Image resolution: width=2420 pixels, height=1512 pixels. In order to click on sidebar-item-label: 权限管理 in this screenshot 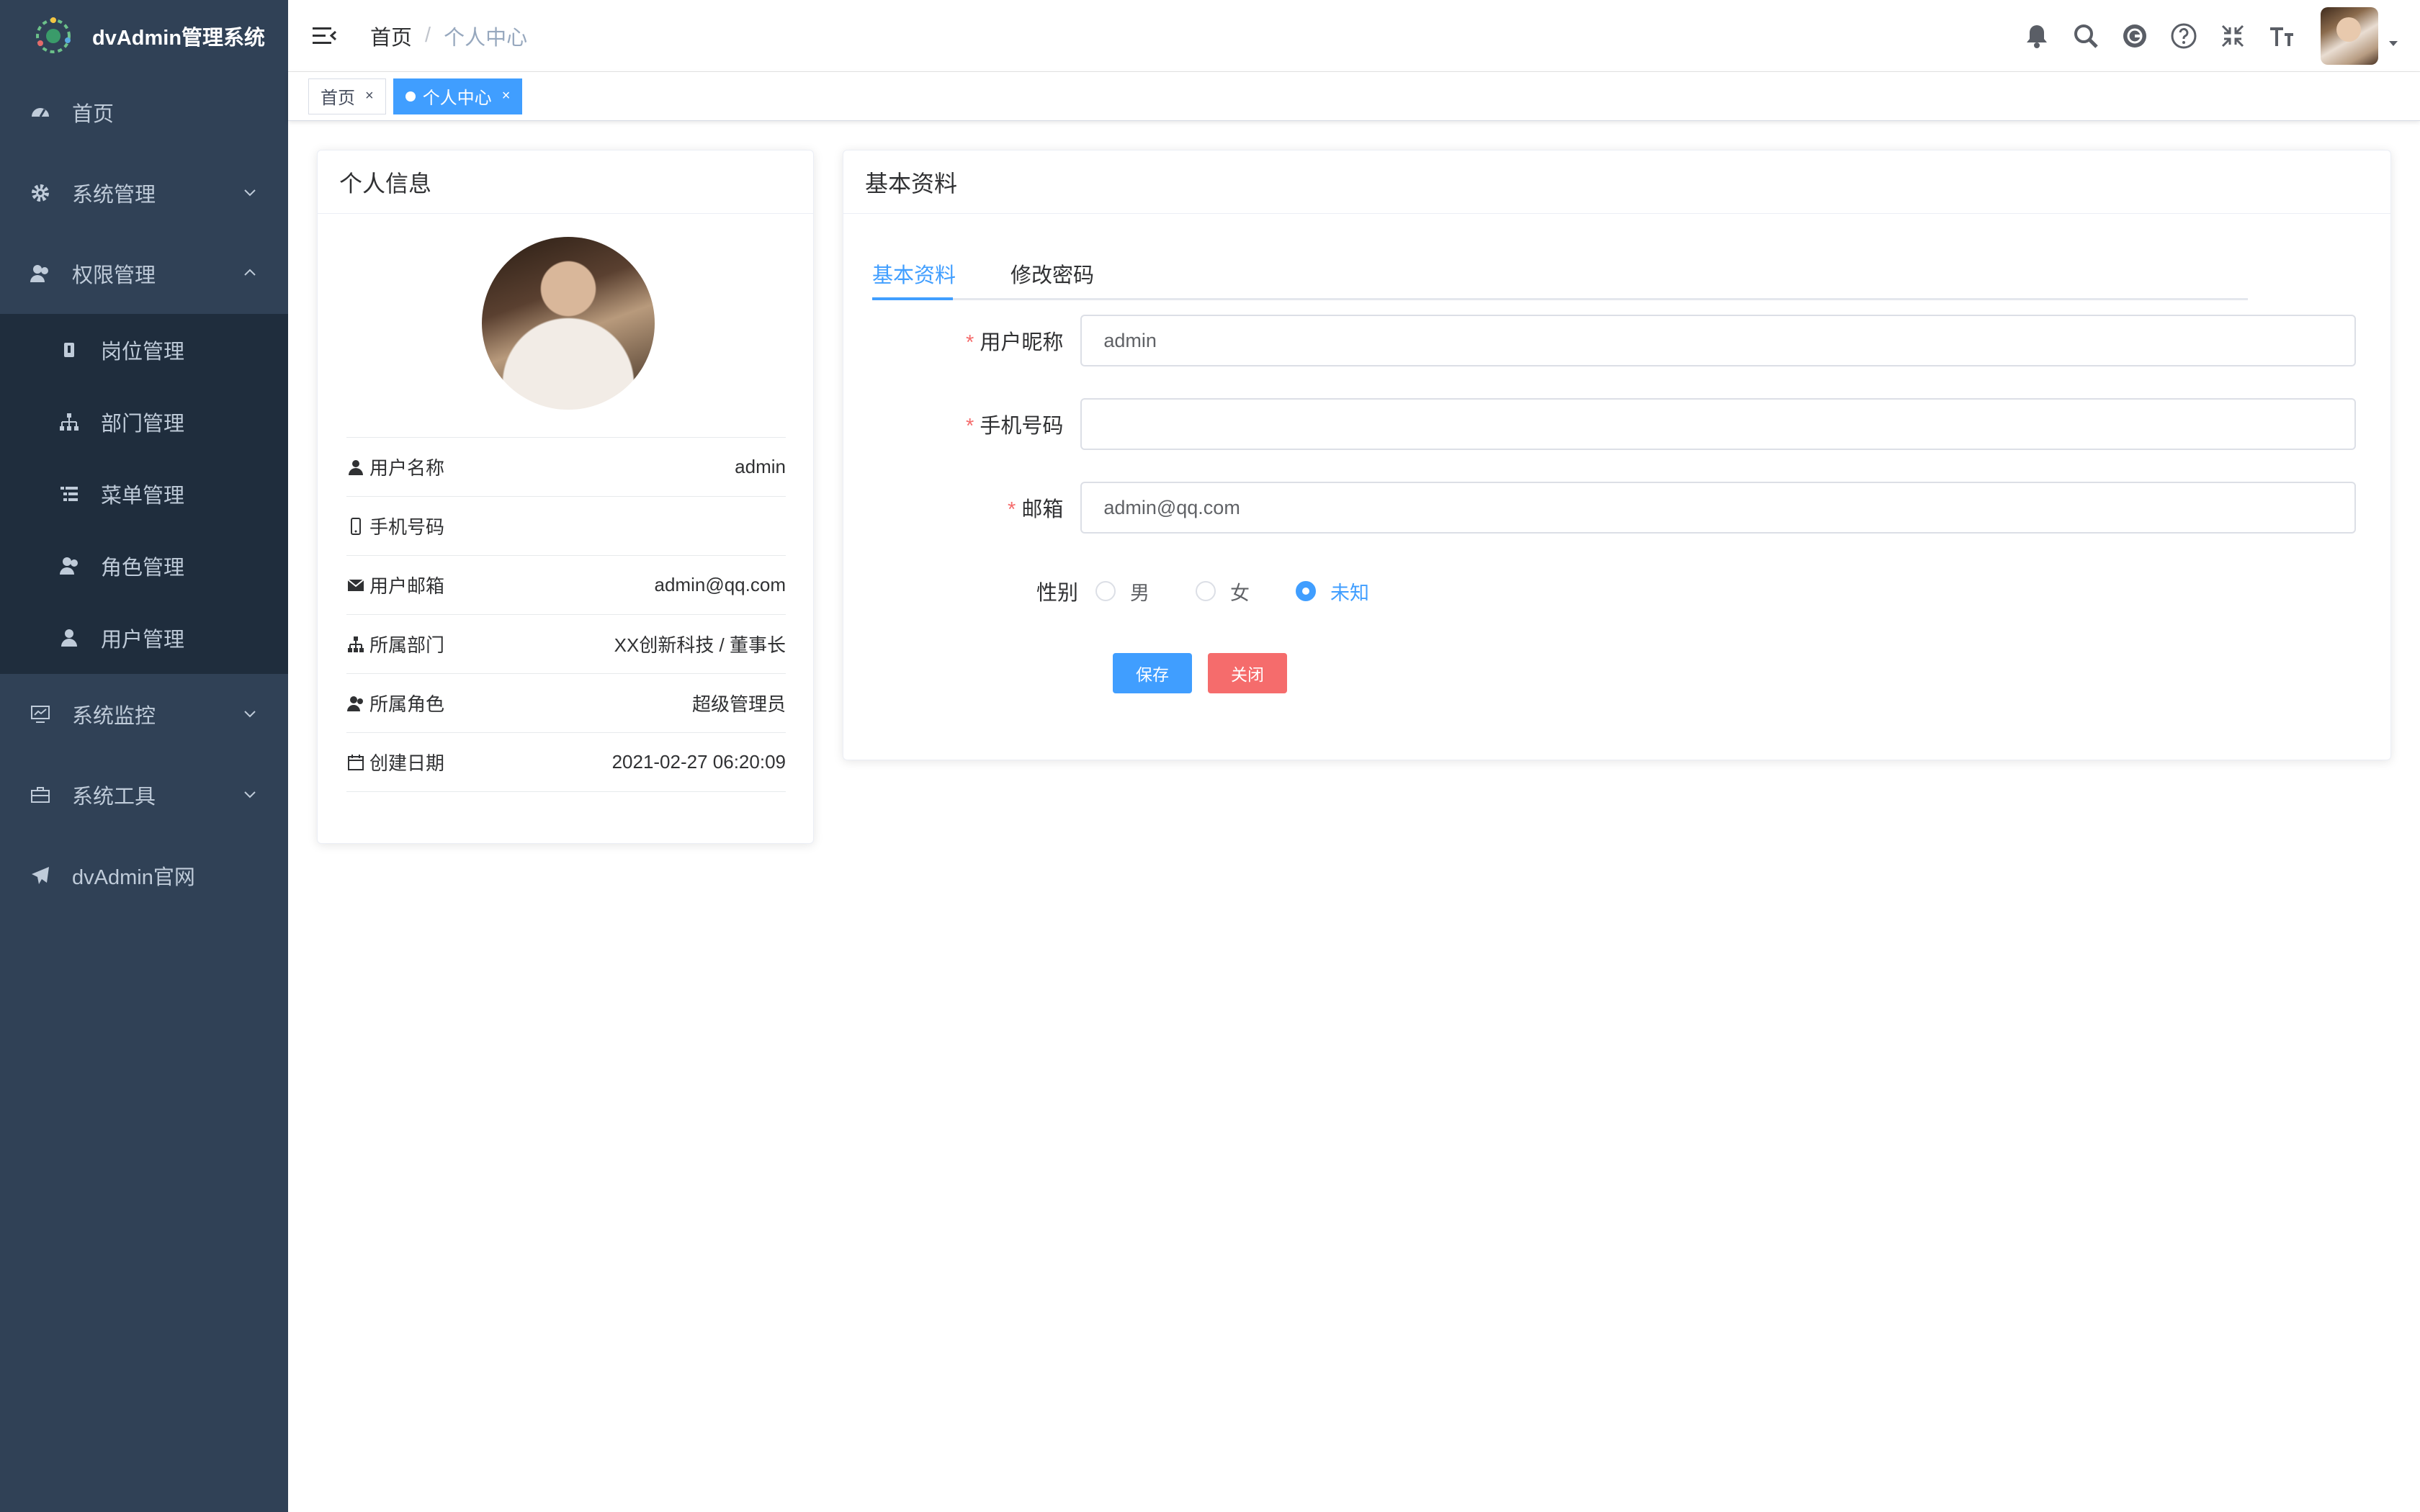, I will do `click(114, 275)`.